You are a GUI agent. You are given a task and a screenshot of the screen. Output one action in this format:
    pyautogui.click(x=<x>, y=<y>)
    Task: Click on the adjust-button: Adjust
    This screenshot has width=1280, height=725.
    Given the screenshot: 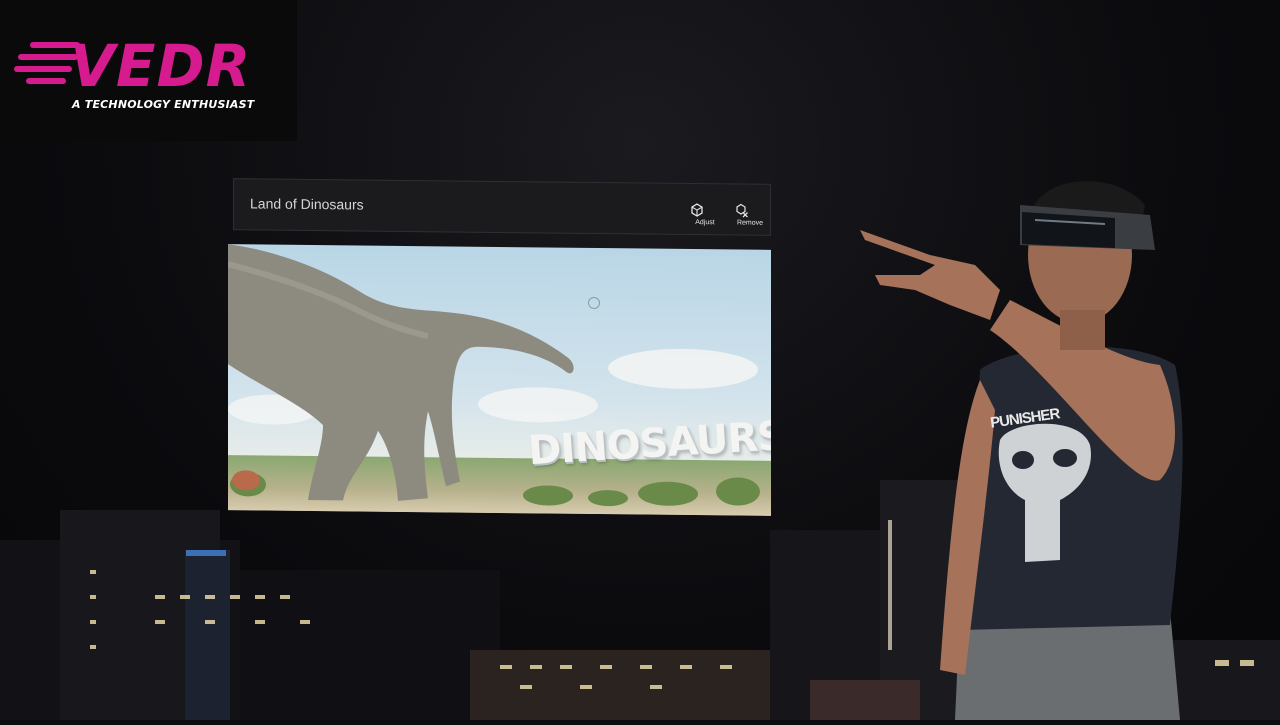 What is the action you would take?
    pyautogui.click(x=705, y=214)
    